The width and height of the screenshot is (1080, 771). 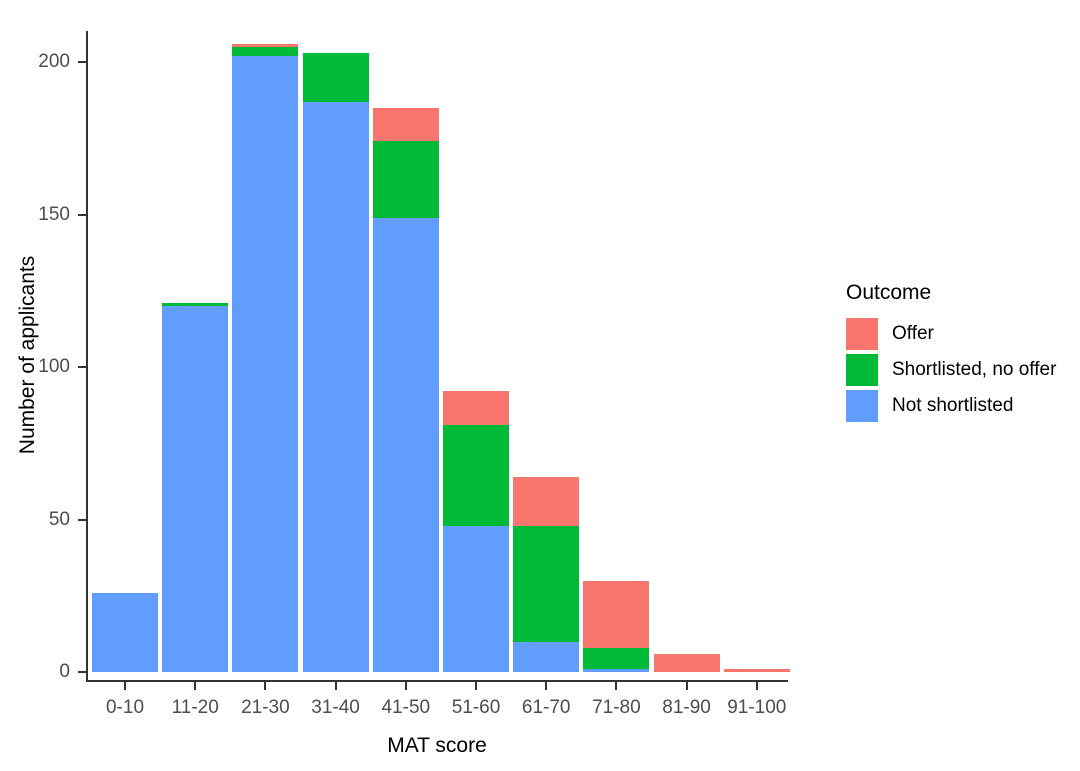 I want to click on legend-swatch-offer, so click(x=862, y=334).